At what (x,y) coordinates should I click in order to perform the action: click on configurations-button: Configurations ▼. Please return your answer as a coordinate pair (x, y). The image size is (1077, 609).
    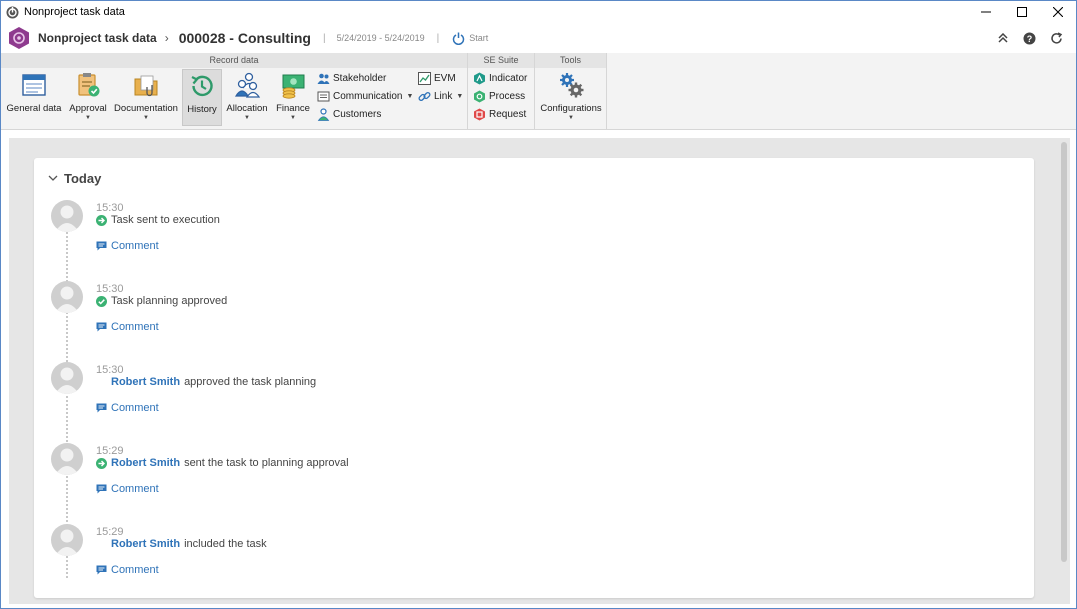
    Looking at the image, I should click on (571, 97).